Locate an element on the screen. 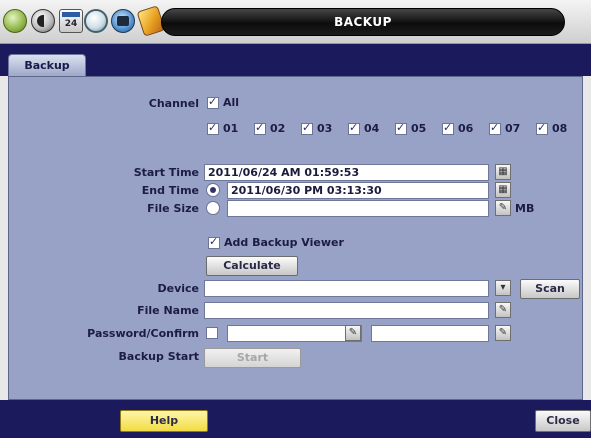  device-dropdown-chevron-down-icon: ▾ is located at coordinates (503, 288).